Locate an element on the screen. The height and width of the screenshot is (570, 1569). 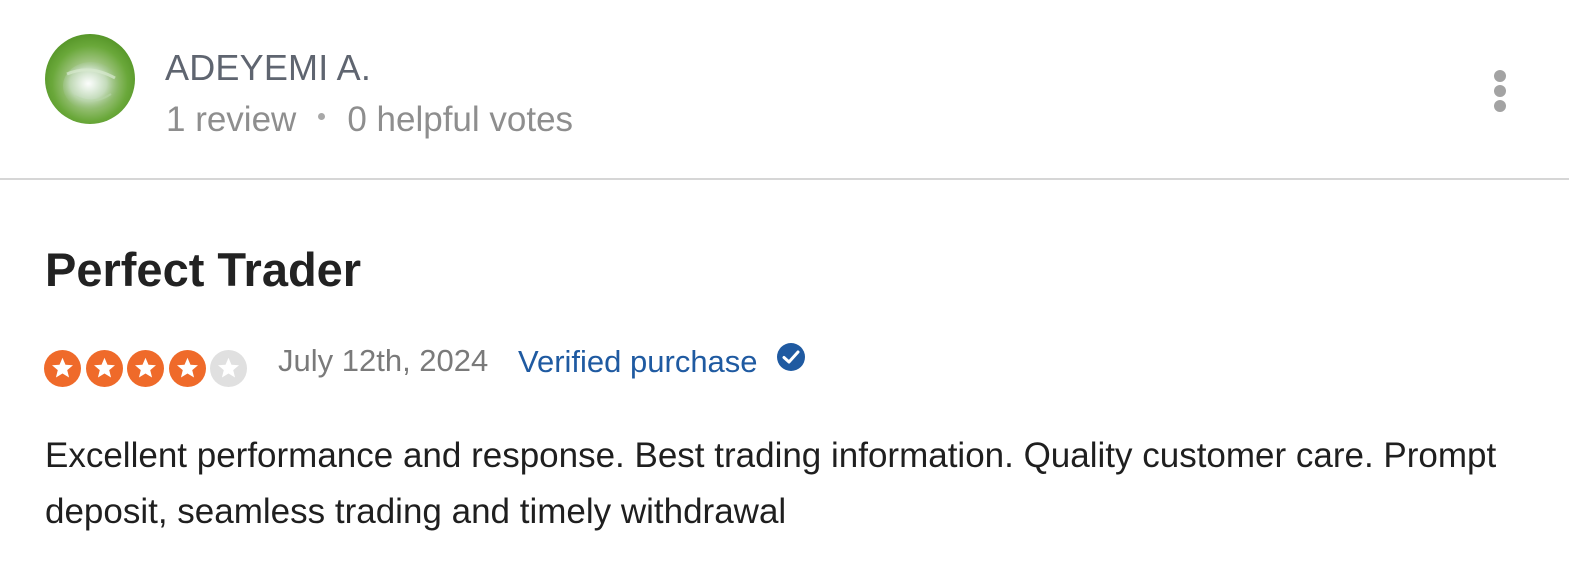
avatar is located at coordinates (90, 79).